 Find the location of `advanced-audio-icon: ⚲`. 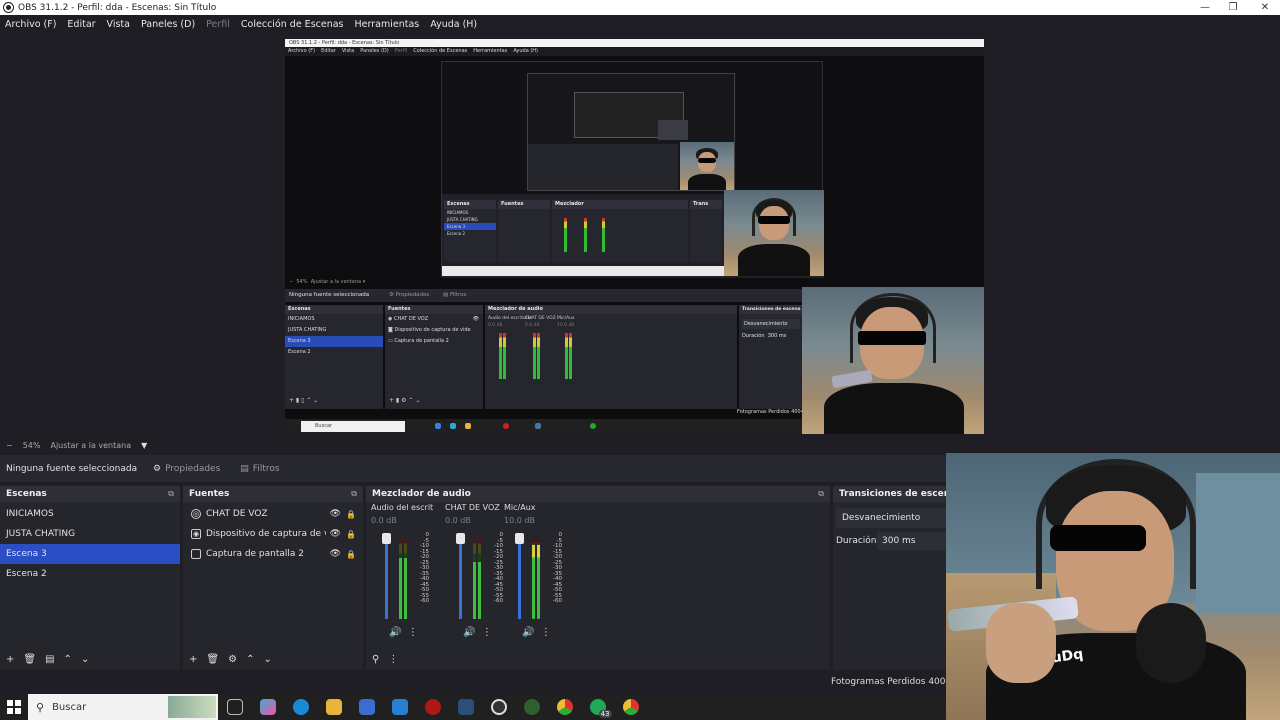

advanced-audio-icon: ⚲ is located at coordinates (375, 659).